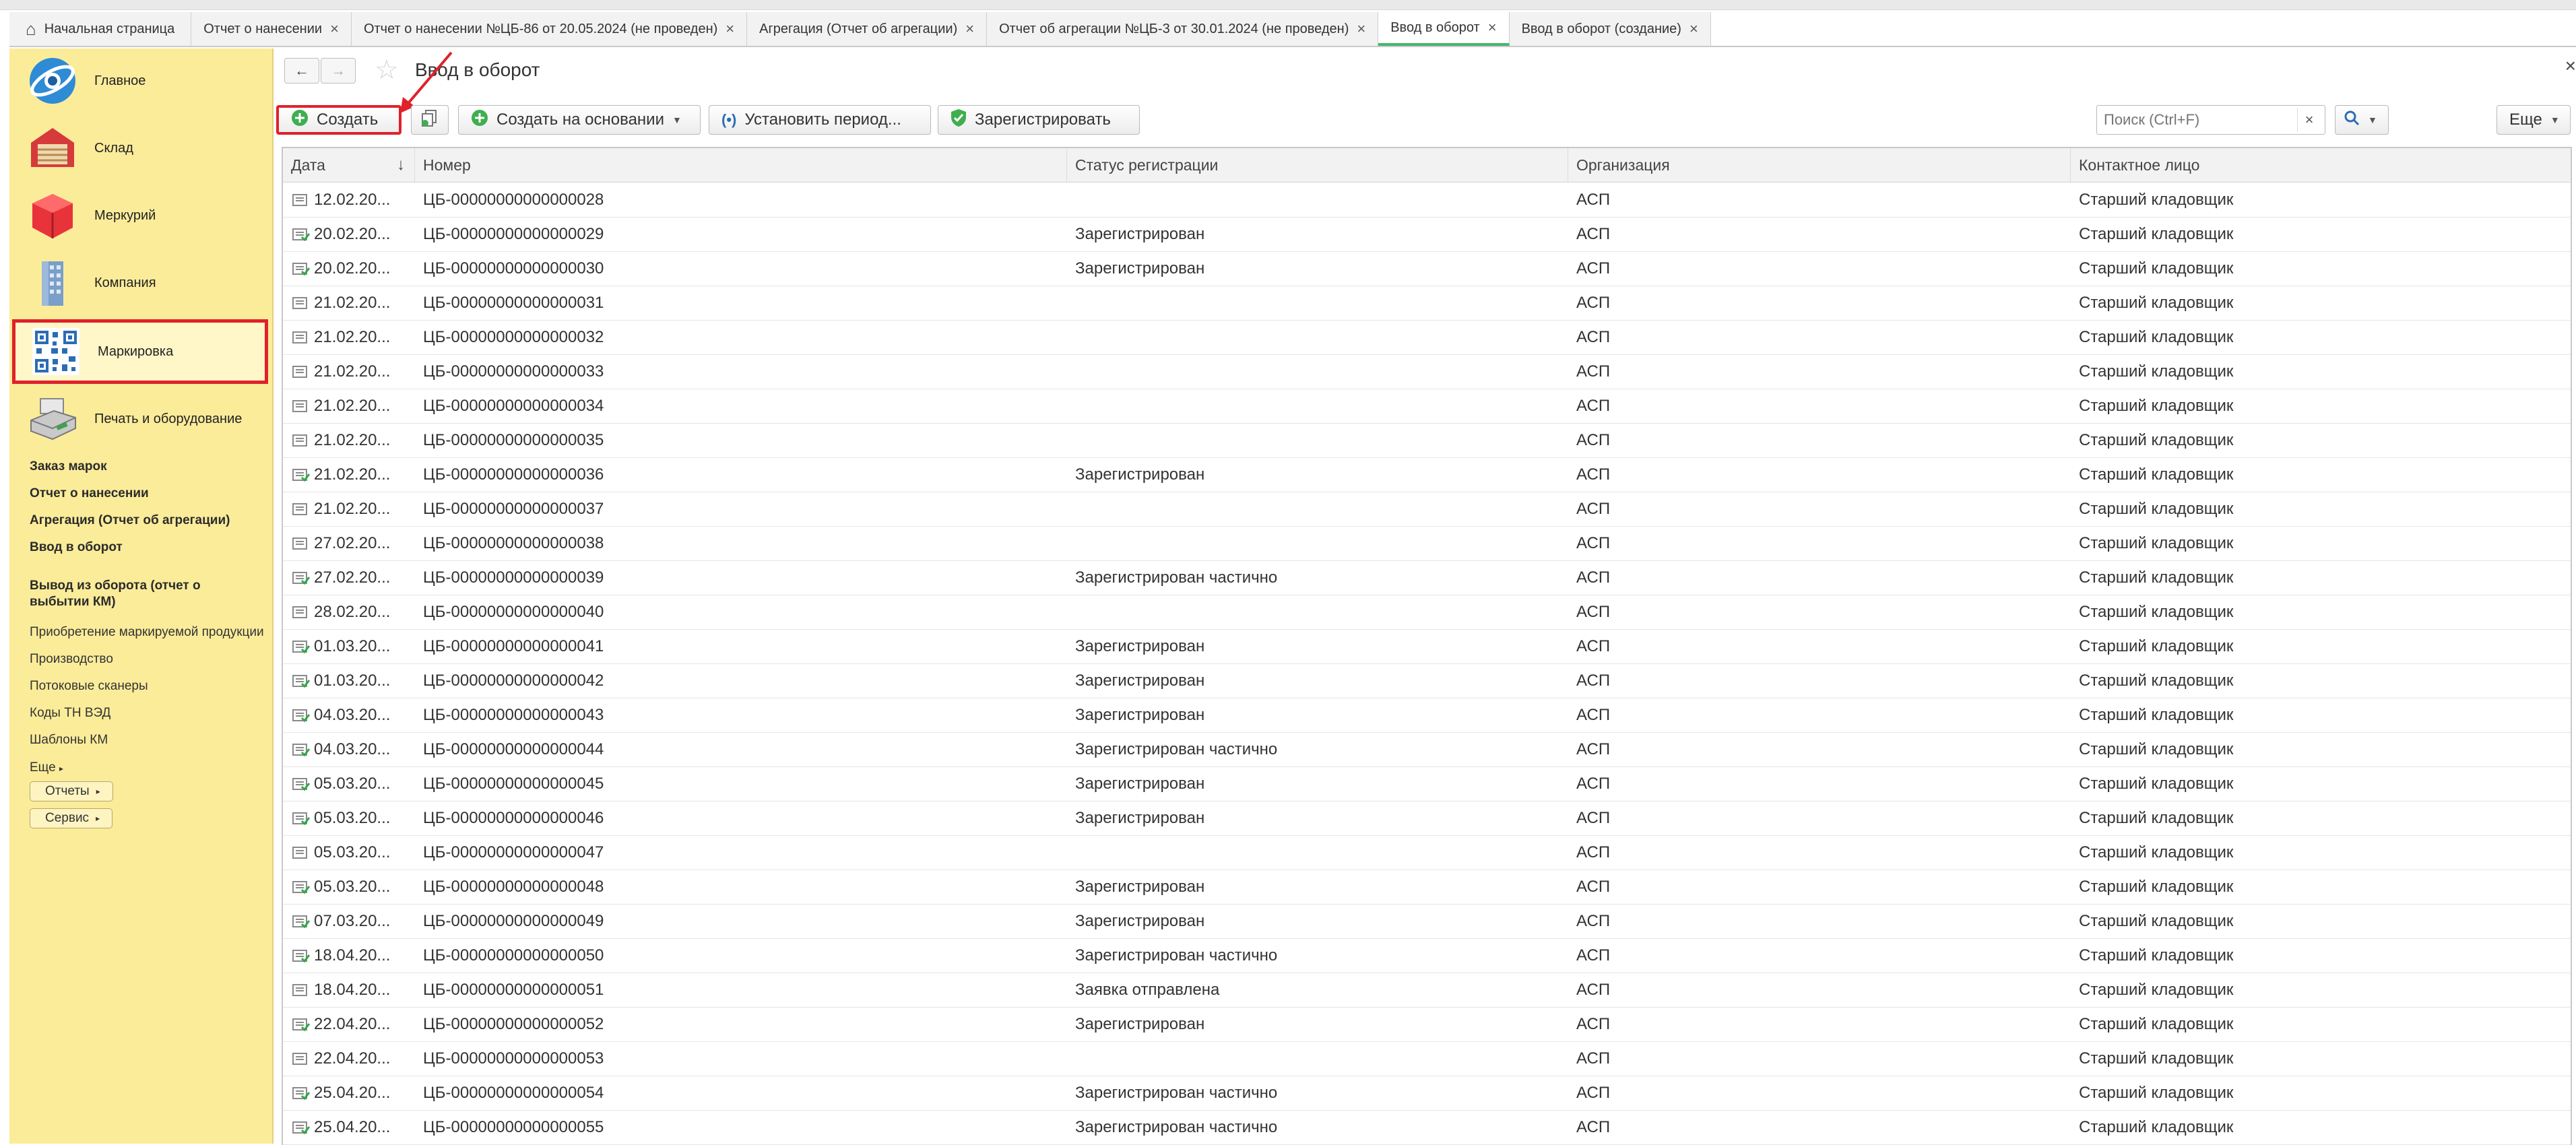 This screenshot has width=2576, height=1145. What do you see at coordinates (2534, 120) in the screenshot?
I see `more-button: Еще ▼` at bounding box center [2534, 120].